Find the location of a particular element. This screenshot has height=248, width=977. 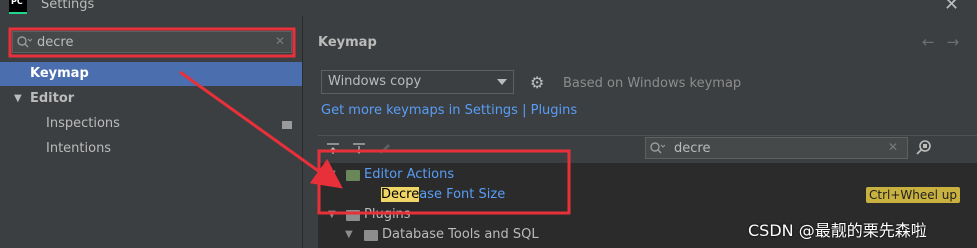

back-arrow-icon: ← is located at coordinates (934, 42).